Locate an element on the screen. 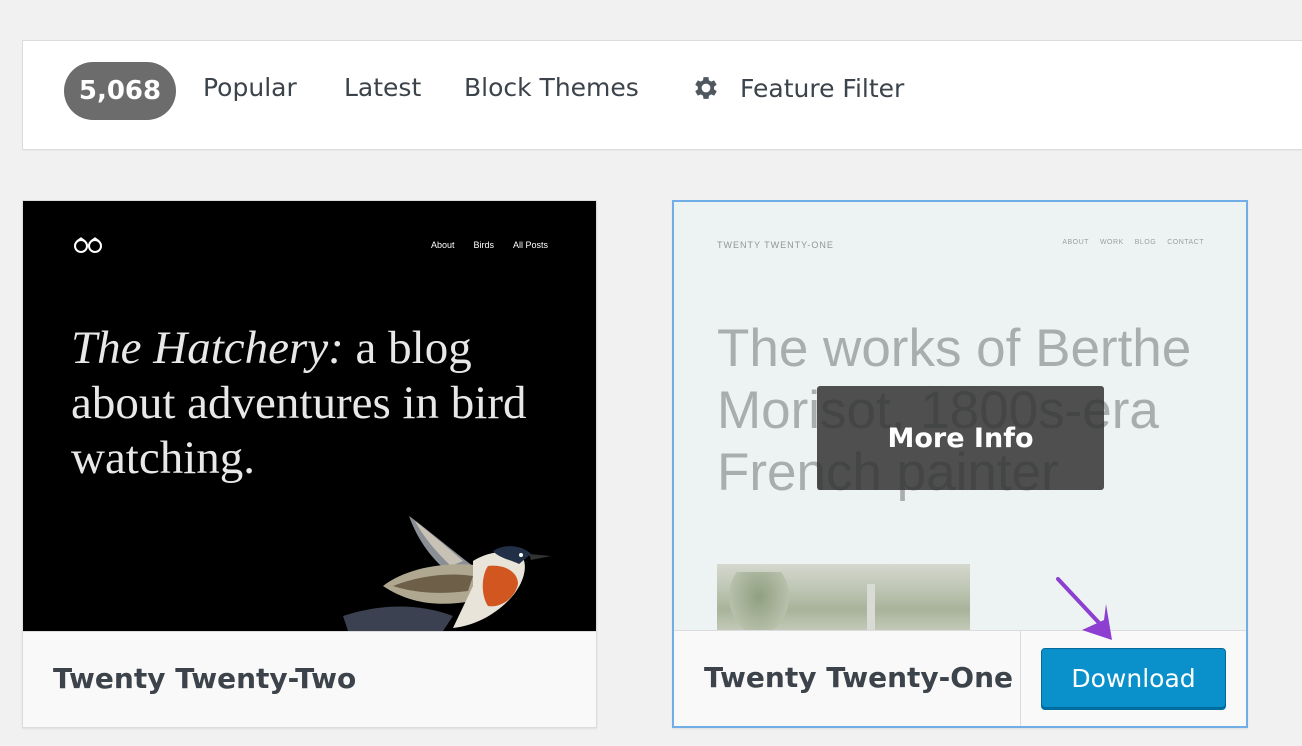 This screenshot has height=746, width=1302. bird-illustration is located at coordinates (447, 573).